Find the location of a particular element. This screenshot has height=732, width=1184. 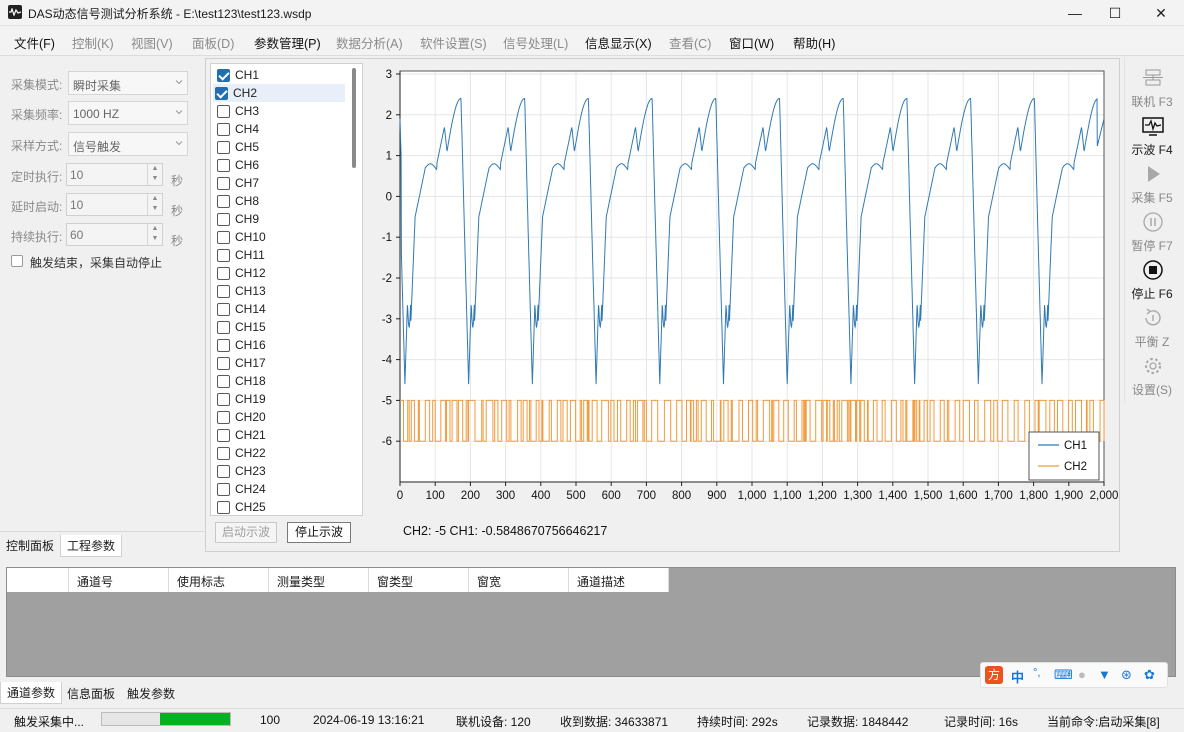

settings-button: 设置(S) is located at coordinates (1152, 376).